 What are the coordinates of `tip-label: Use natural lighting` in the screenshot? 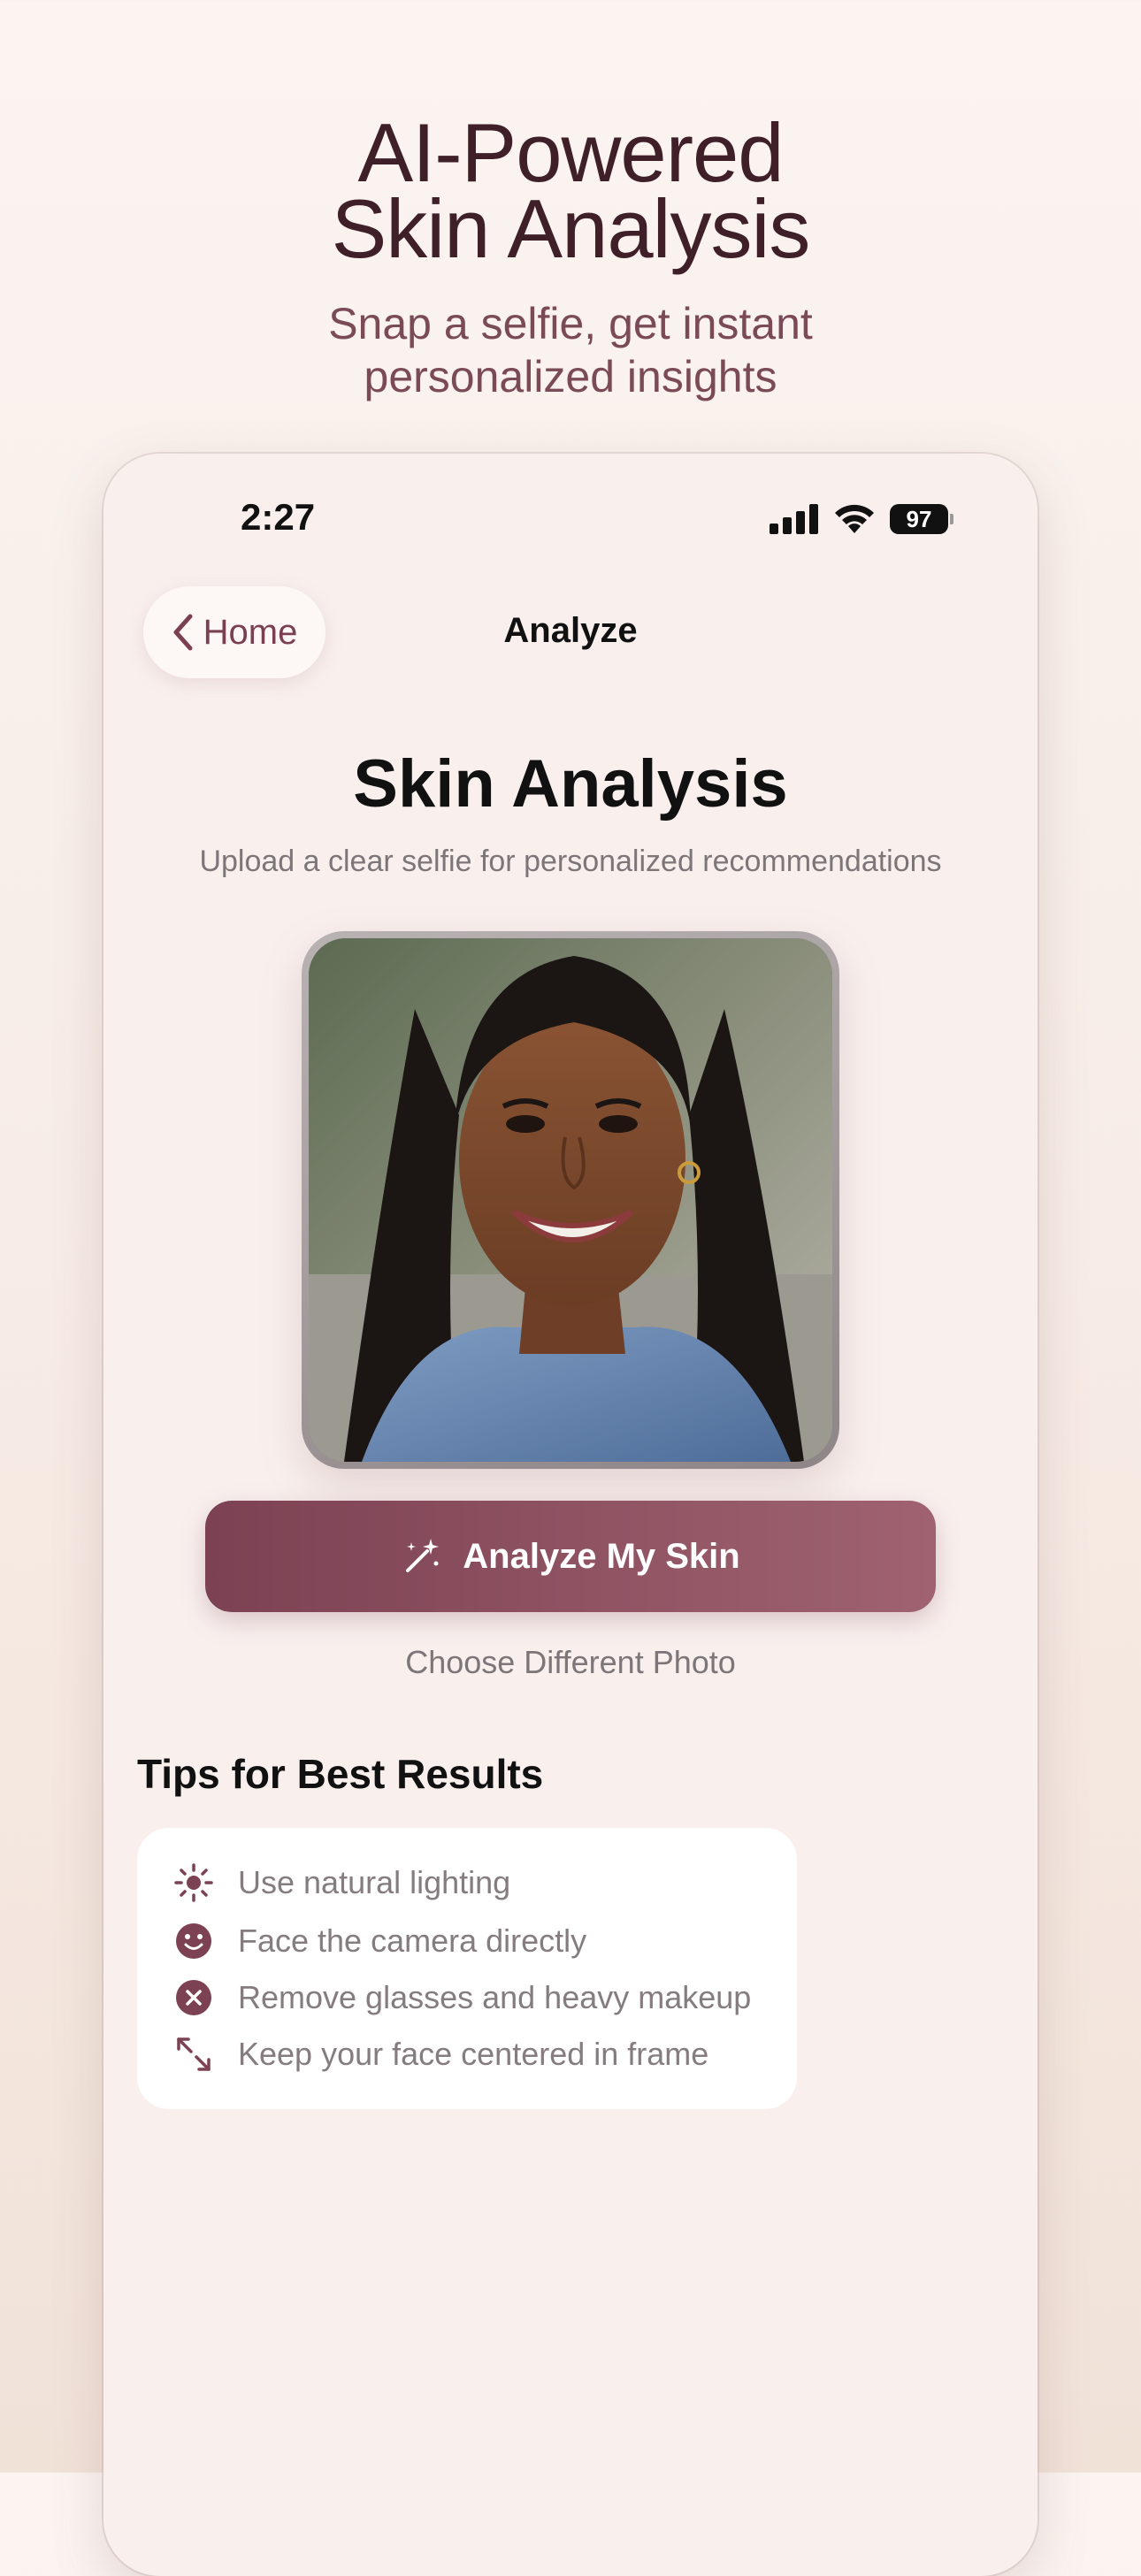 It's located at (374, 1882).